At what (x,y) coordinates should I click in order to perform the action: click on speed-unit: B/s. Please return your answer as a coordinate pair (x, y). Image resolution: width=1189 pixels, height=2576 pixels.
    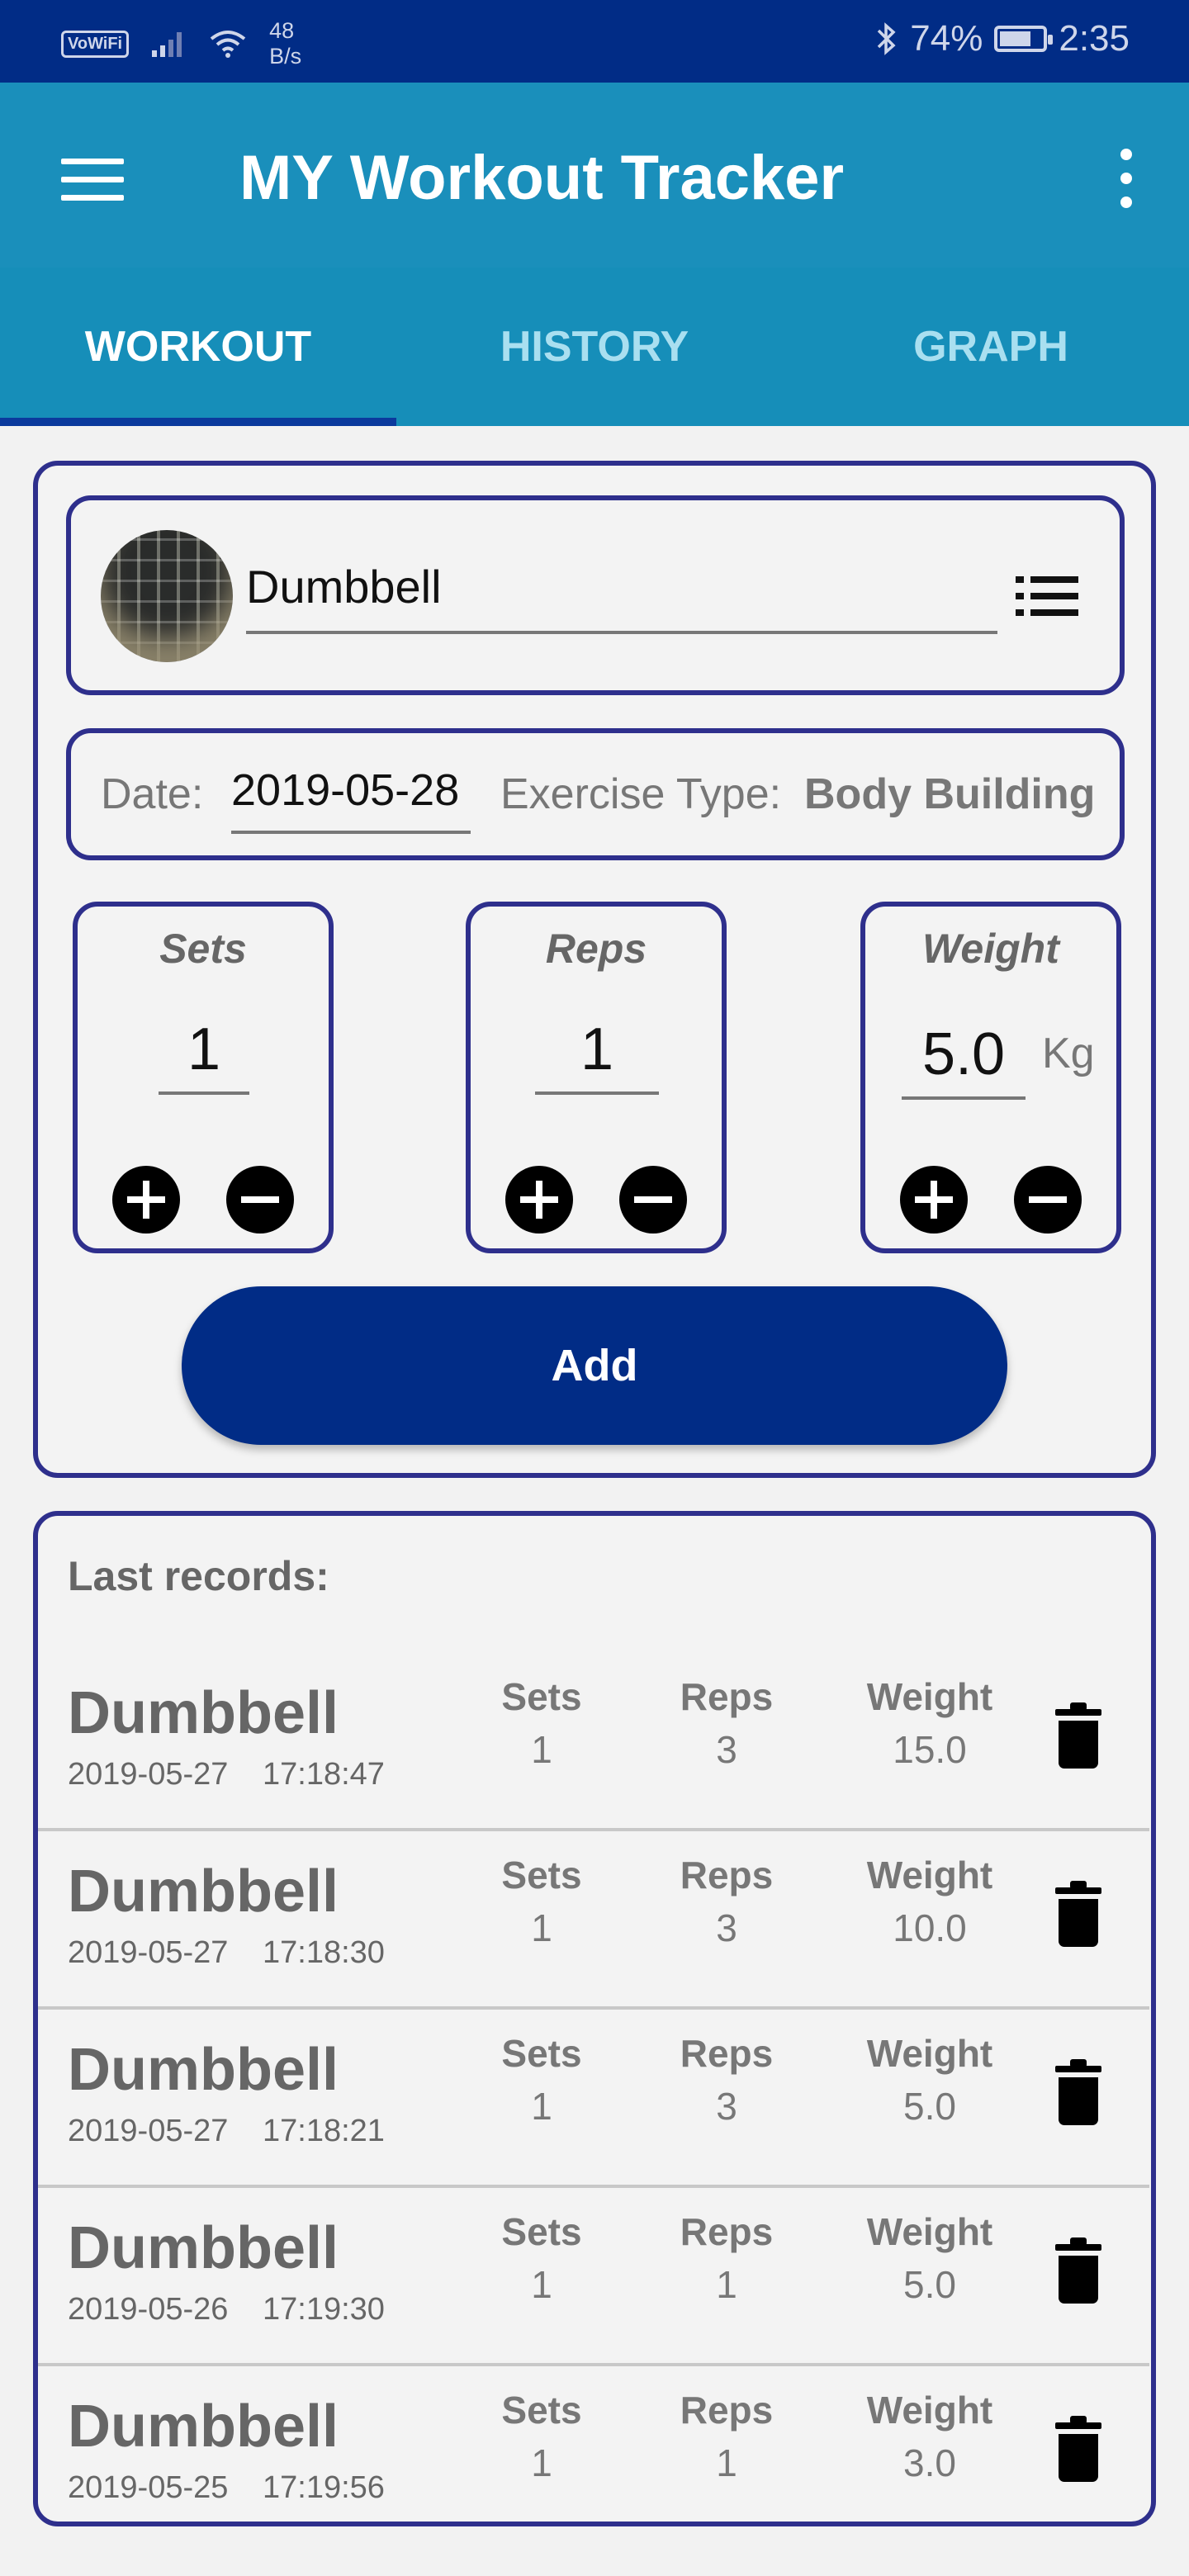
    Looking at the image, I should click on (285, 56).